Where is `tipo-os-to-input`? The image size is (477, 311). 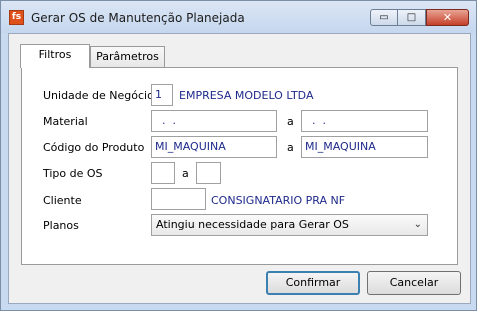 tipo-os-to-input is located at coordinates (208, 173).